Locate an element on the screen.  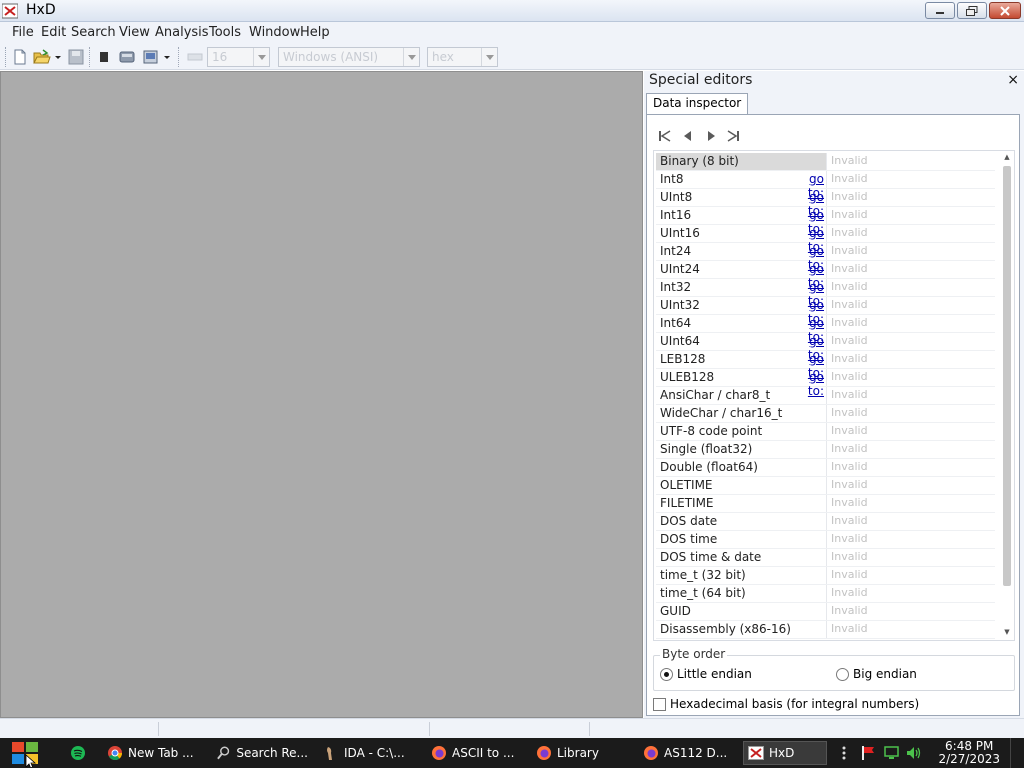
inspector-row: Binary (8 bit) Invalid is located at coordinates (825, 162).